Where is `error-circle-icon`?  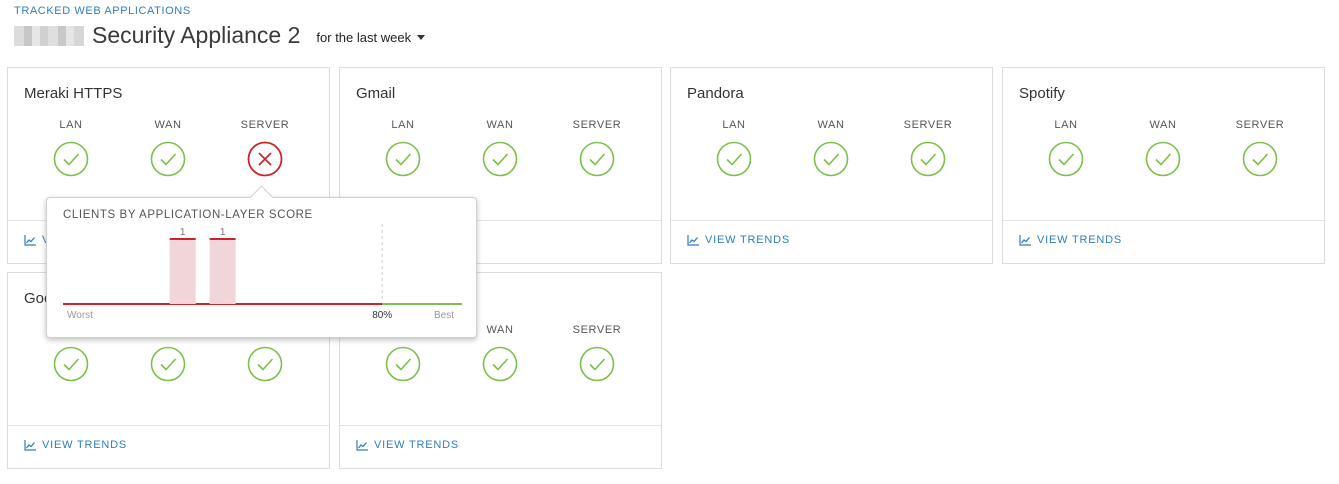
error-circle-icon is located at coordinates (265, 159).